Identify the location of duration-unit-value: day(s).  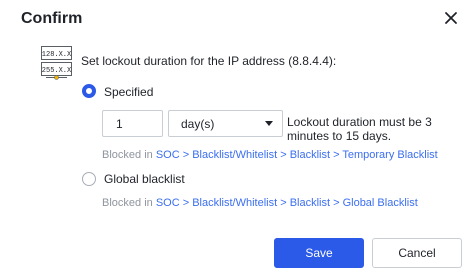
(198, 124).